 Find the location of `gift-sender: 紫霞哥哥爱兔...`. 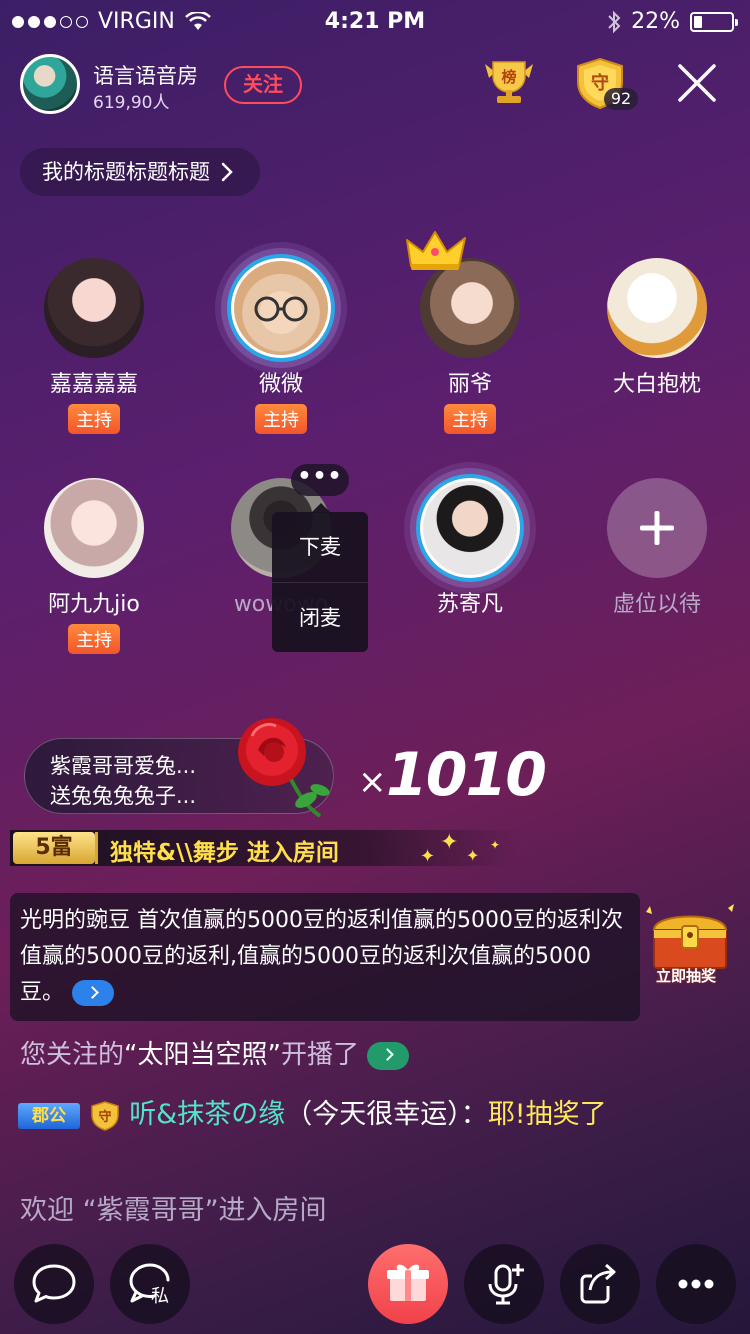

gift-sender: 紫霞哥哥爱兔... is located at coordinates (123, 766).